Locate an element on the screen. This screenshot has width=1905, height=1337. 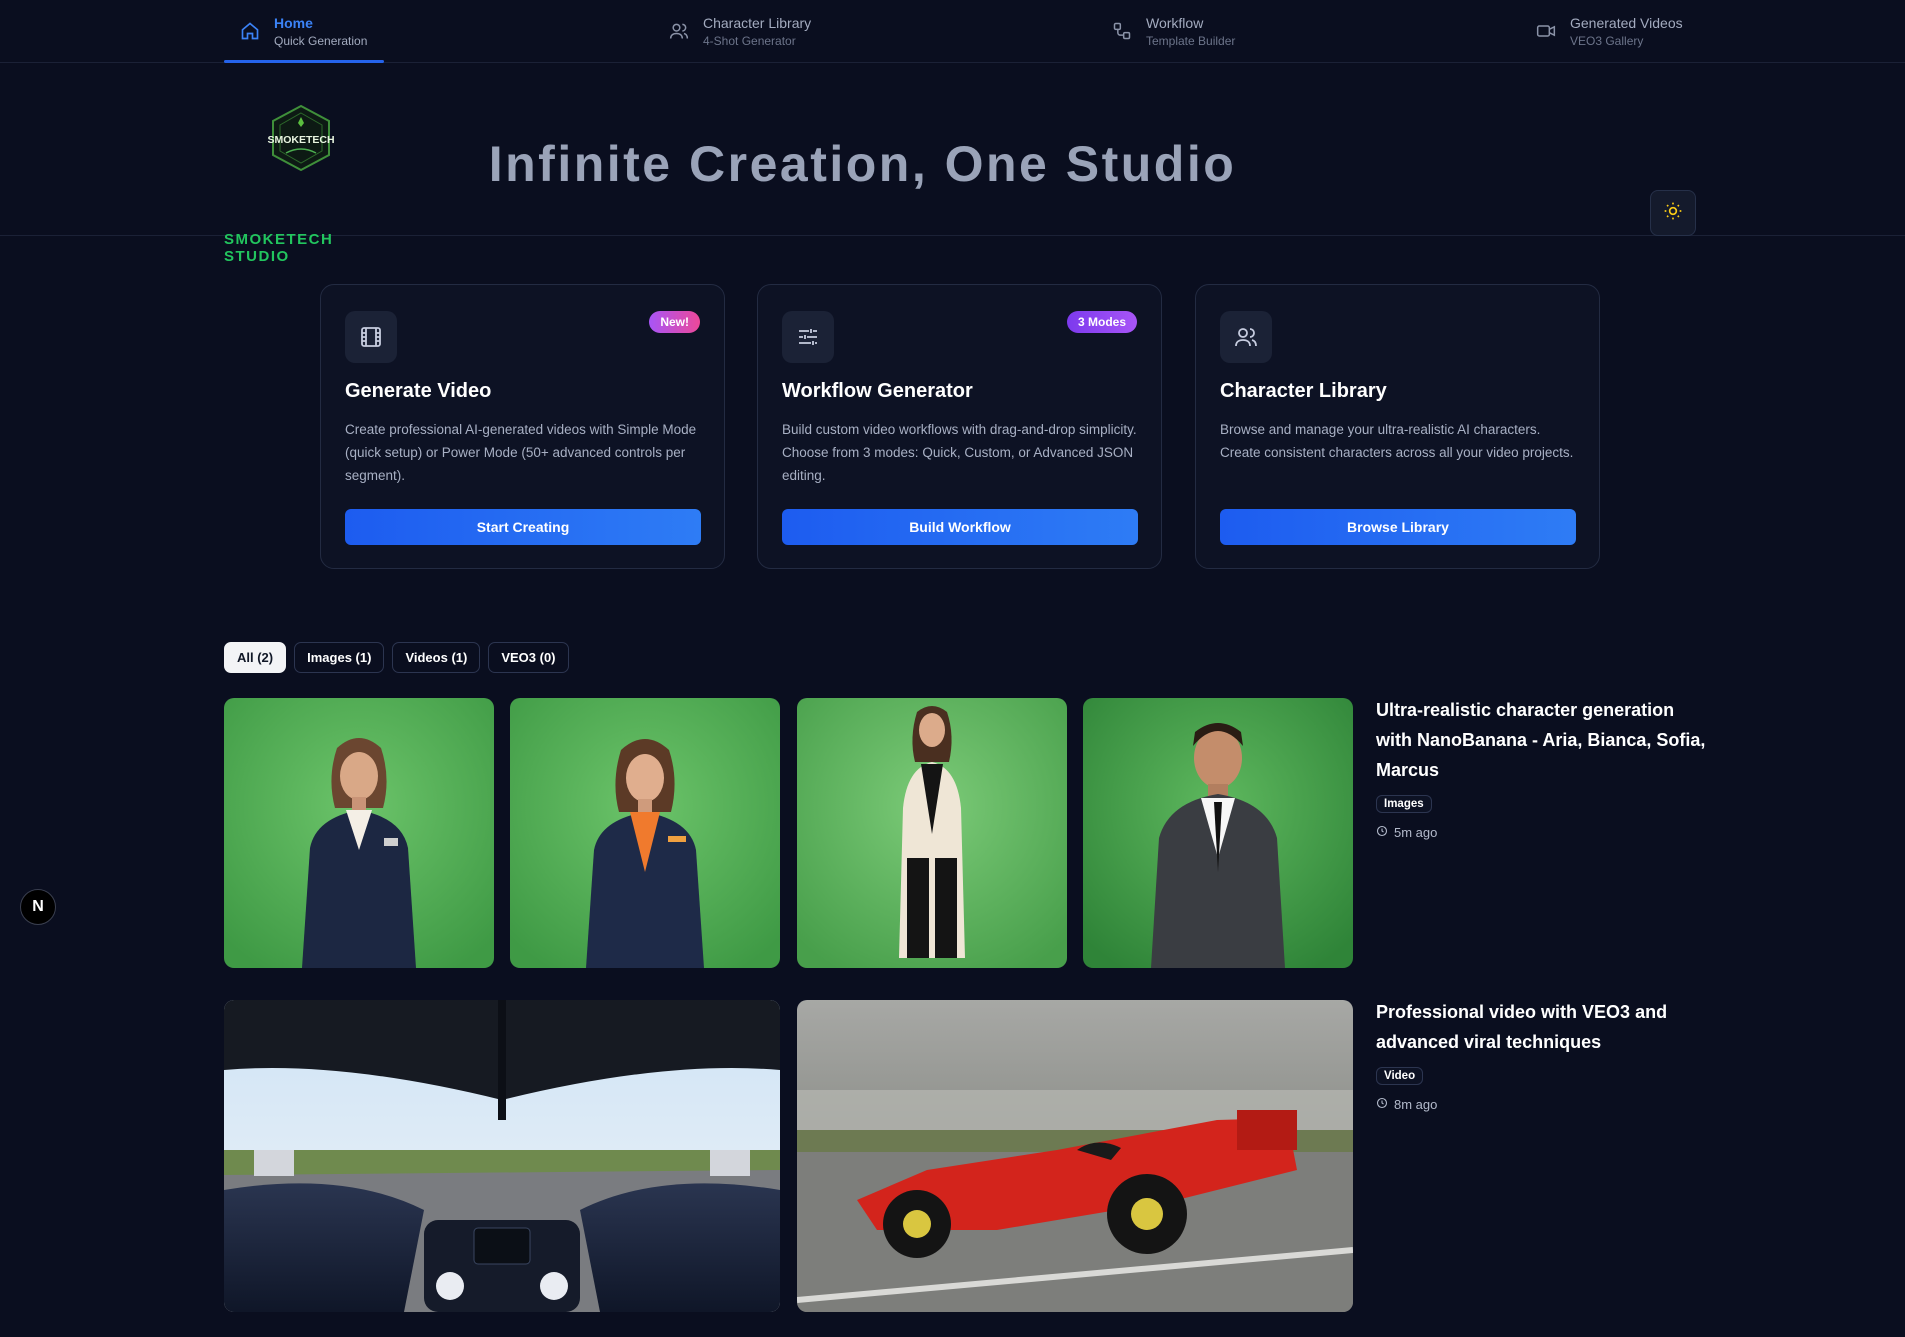
media-timestamp: 5m ago is located at coordinates (1541, 832).